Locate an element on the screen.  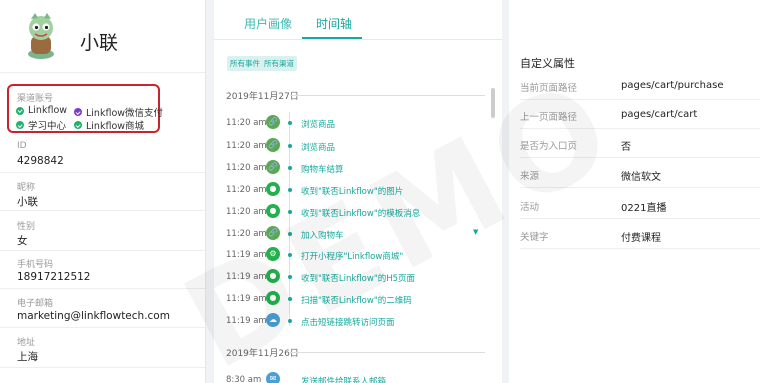
event-label: 点击短链接跳转访问页面 is located at coordinates (348, 322).